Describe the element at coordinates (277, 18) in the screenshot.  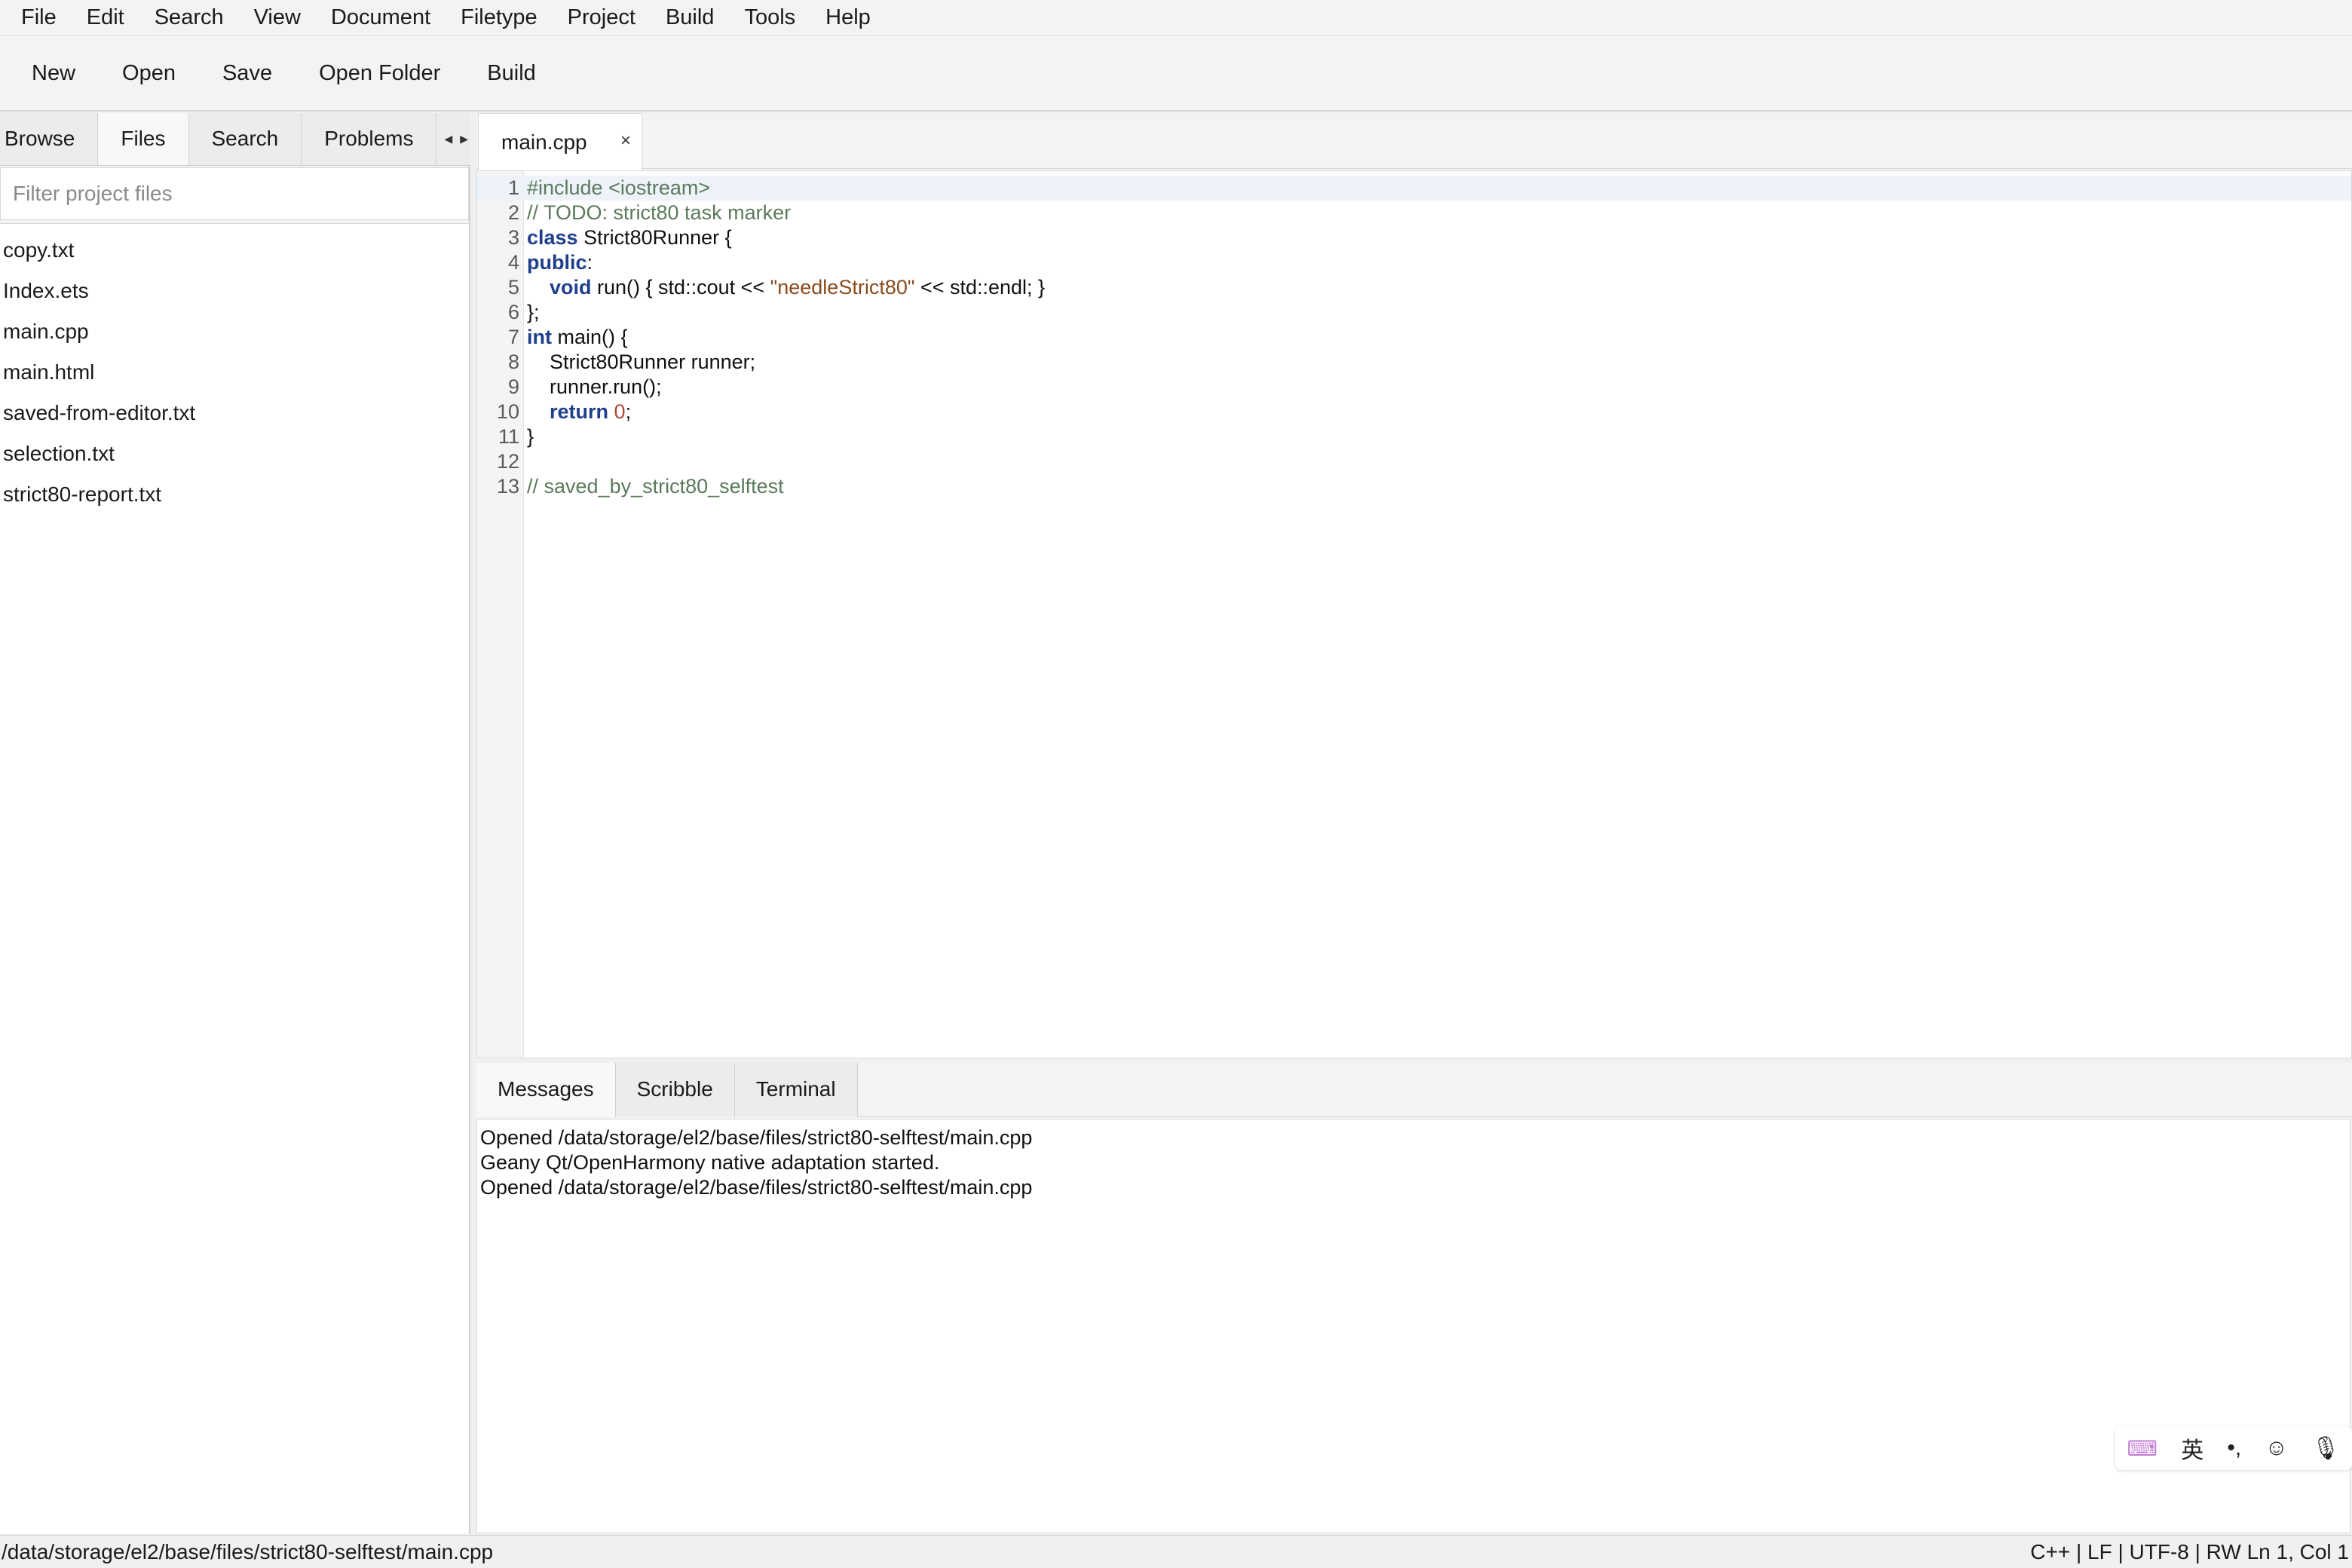
I see `menu-view: View` at that location.